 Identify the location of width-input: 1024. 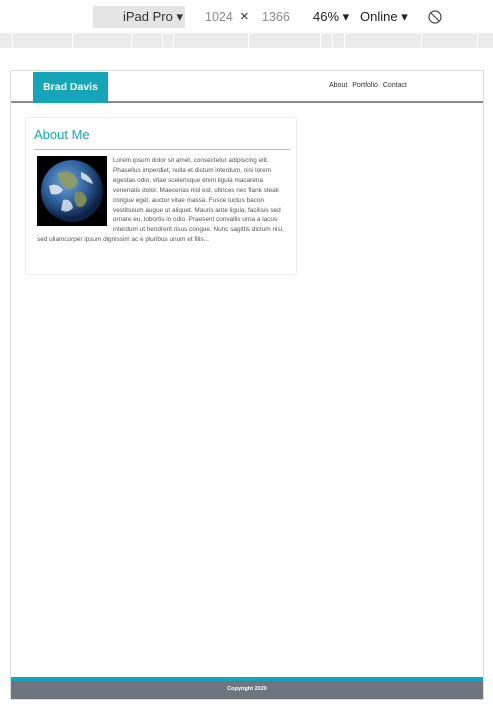
(219, 17).